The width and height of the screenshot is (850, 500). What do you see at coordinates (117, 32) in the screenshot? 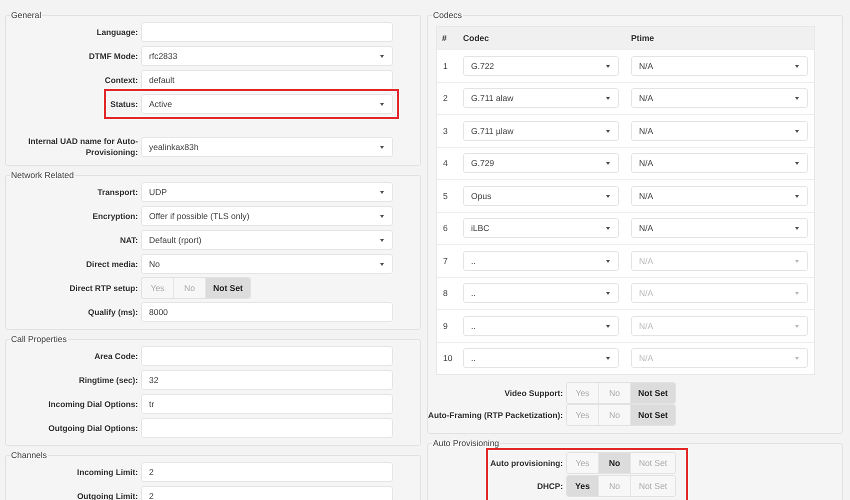
I see `field-label: Language:` at bounding box center [117, 32].